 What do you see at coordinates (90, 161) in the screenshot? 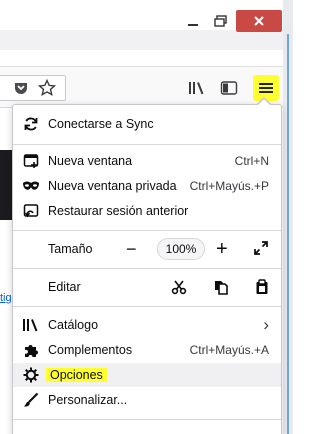
I see `menu-item-label: Nueva ventana` at bounding box center [90, 161].